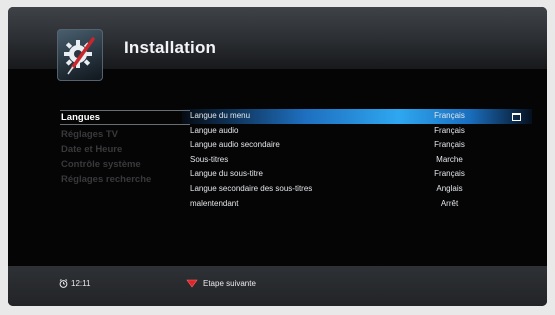  Describe the element at coordinates (357, 204) in the screenshot. I see `setting-row-malentendant: malentendant Arrêt` at that location.